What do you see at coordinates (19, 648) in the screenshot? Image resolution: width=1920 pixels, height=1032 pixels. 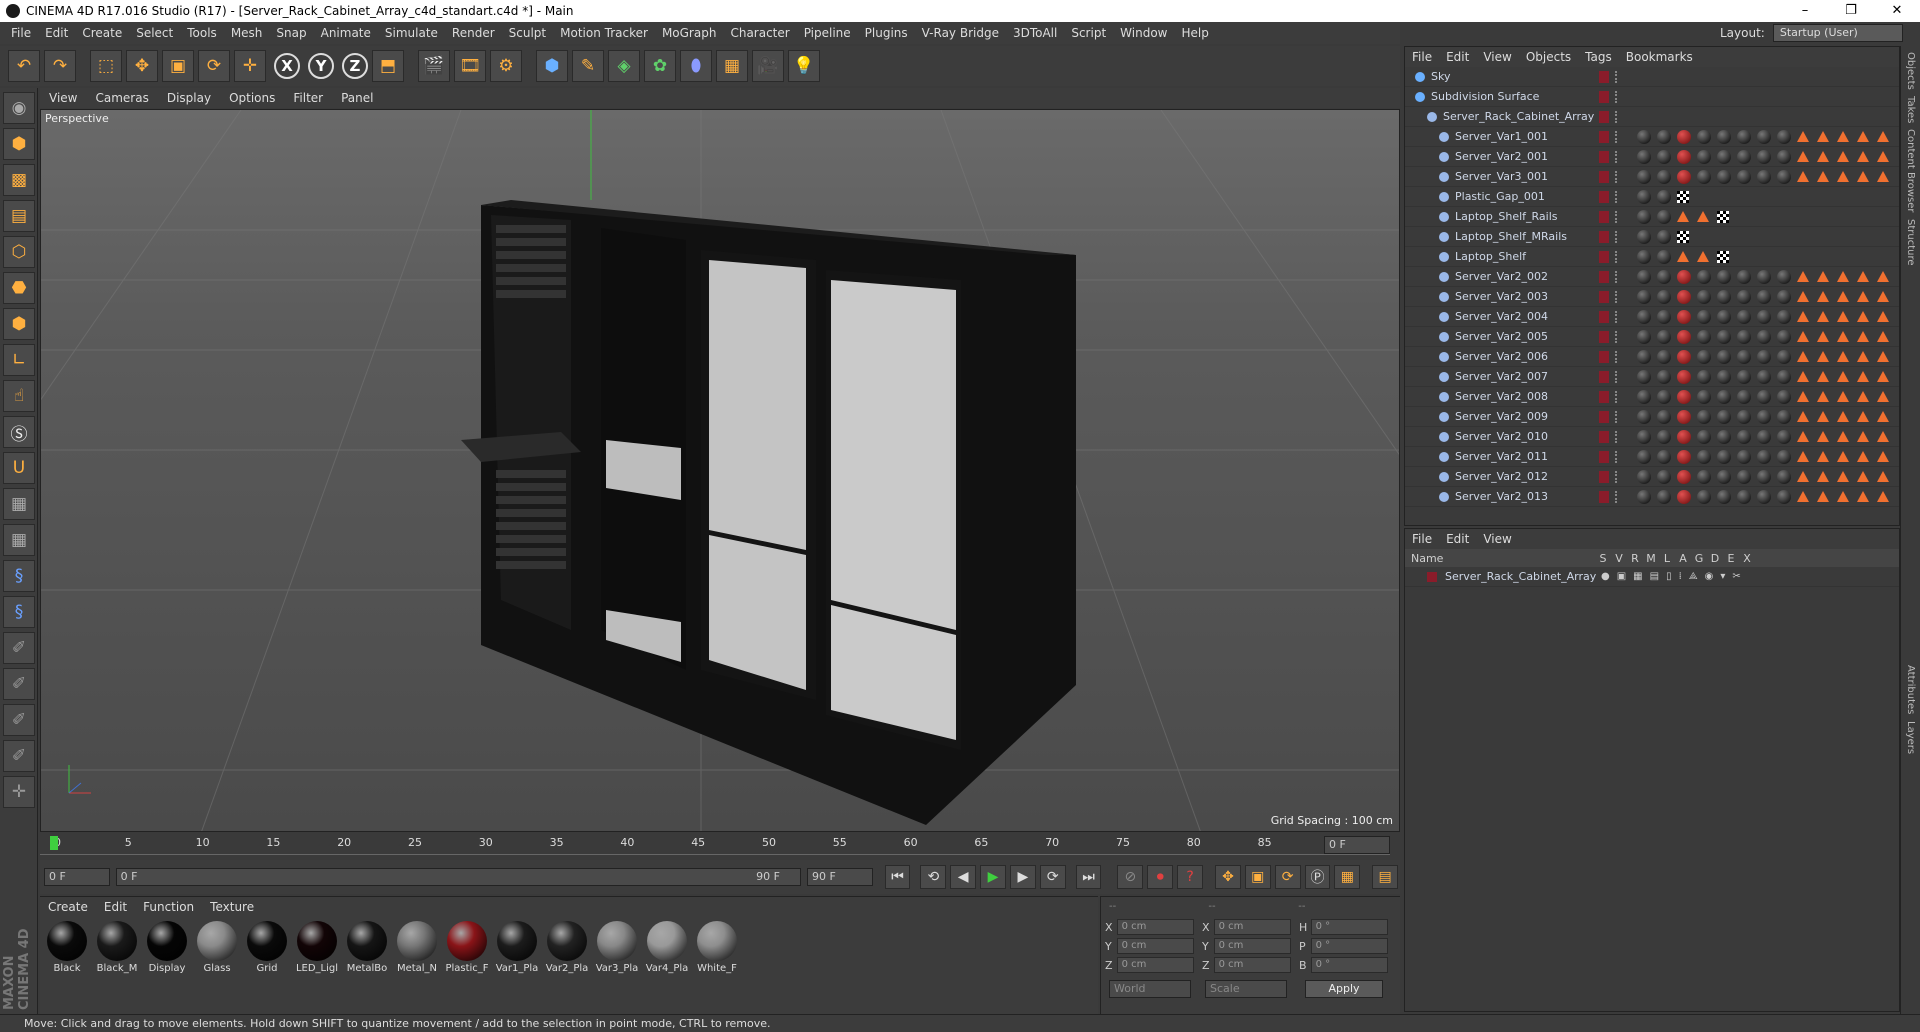 I see `brush-tool-icon: ✐` at bounding box center [19, 648].